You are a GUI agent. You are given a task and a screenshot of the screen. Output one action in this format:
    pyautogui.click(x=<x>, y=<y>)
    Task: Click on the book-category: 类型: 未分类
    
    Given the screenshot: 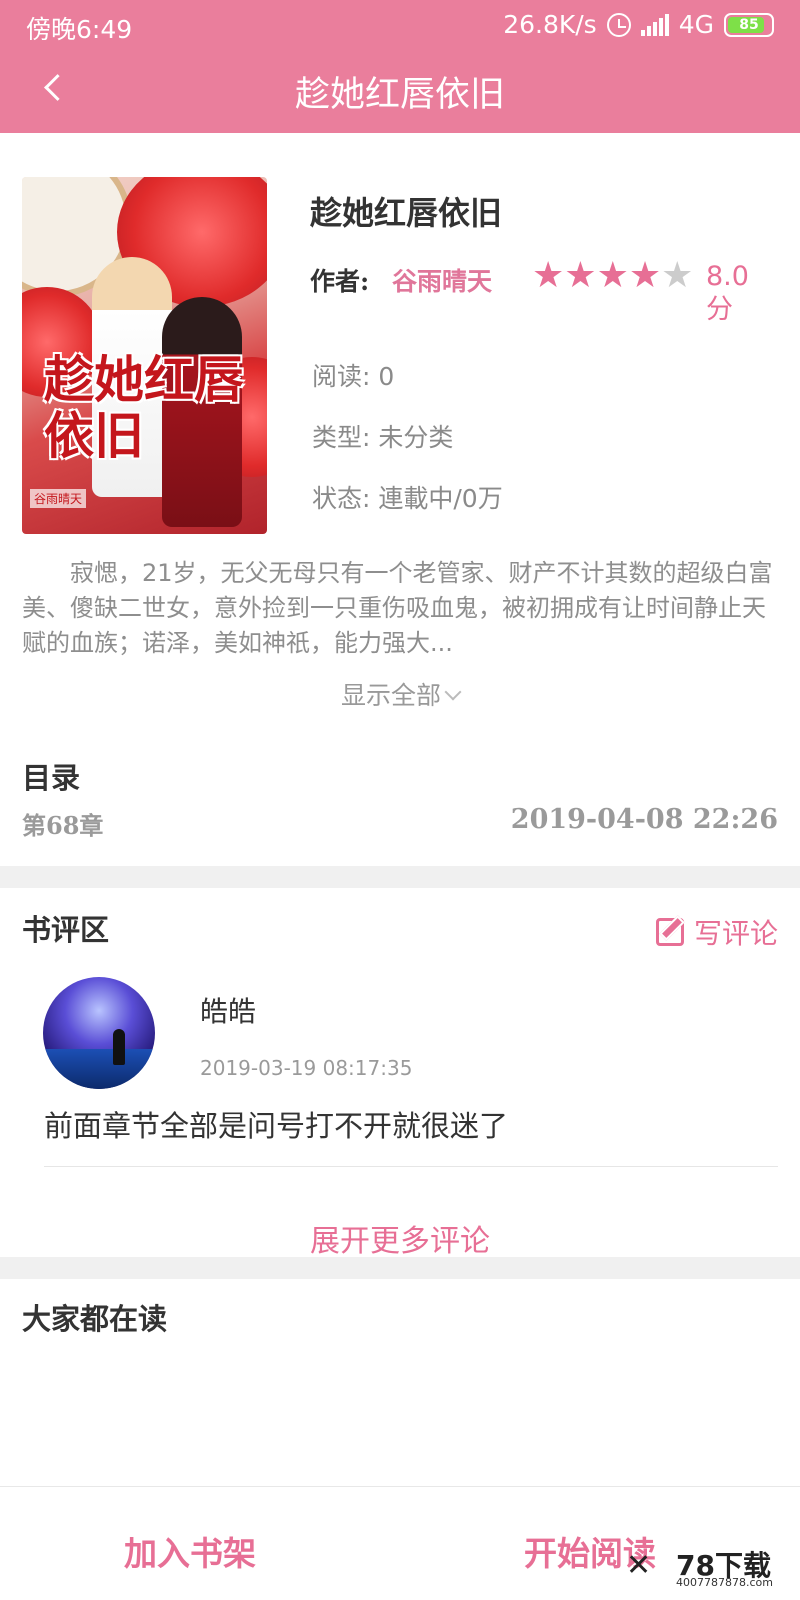 What is the action you would take?
    pyautogui.click(x=383, y=437)
    